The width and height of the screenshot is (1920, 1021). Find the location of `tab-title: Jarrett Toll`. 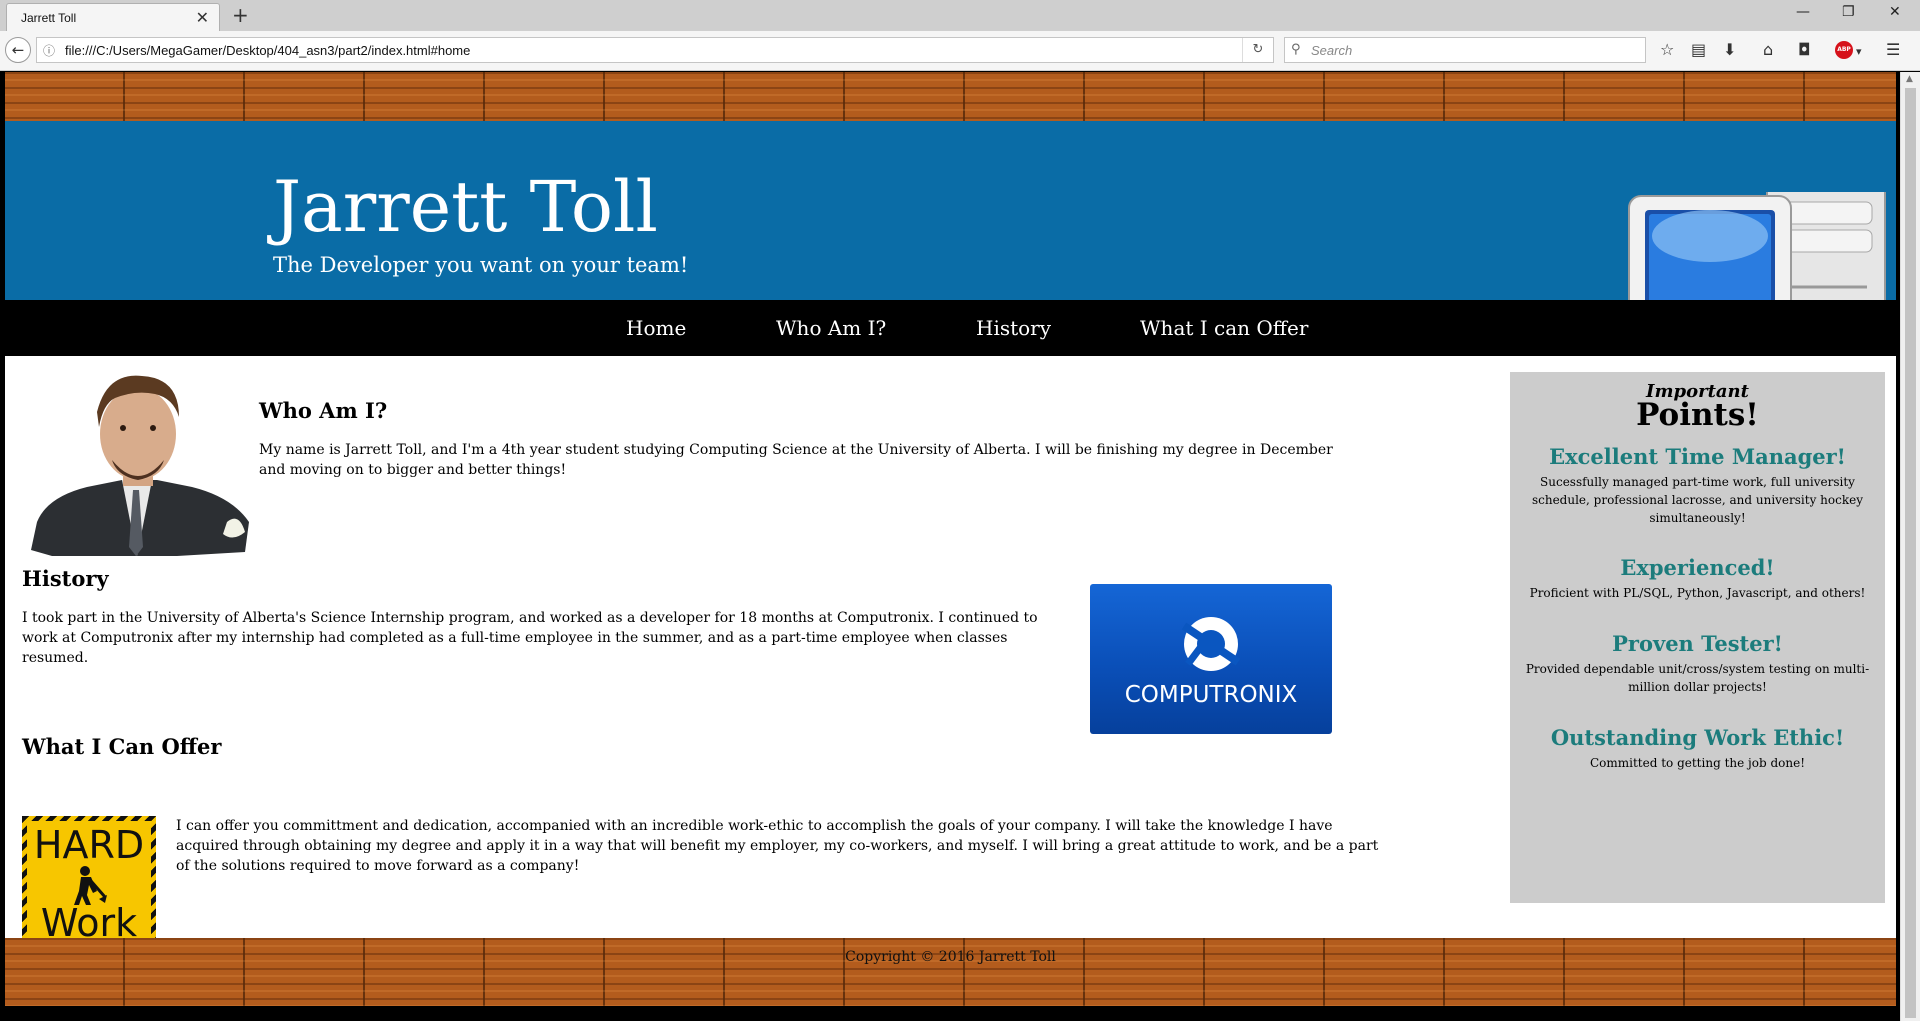

tab-title: Jarrett Toll is located at coordinates (49, 18).